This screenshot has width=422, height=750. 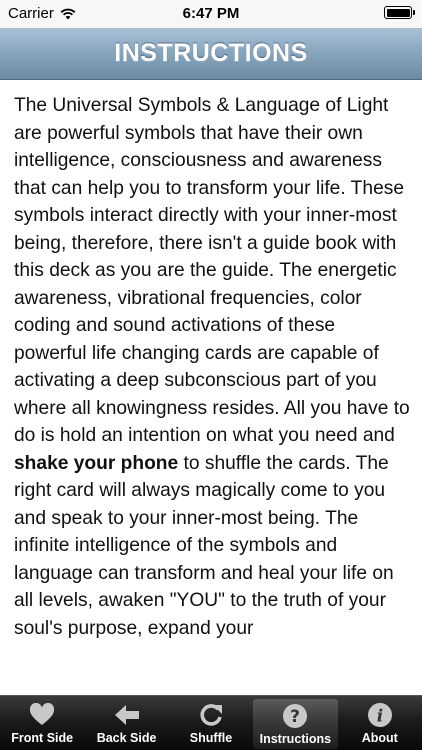 I want to click on svg-text: i, so click(x=380, y=717).